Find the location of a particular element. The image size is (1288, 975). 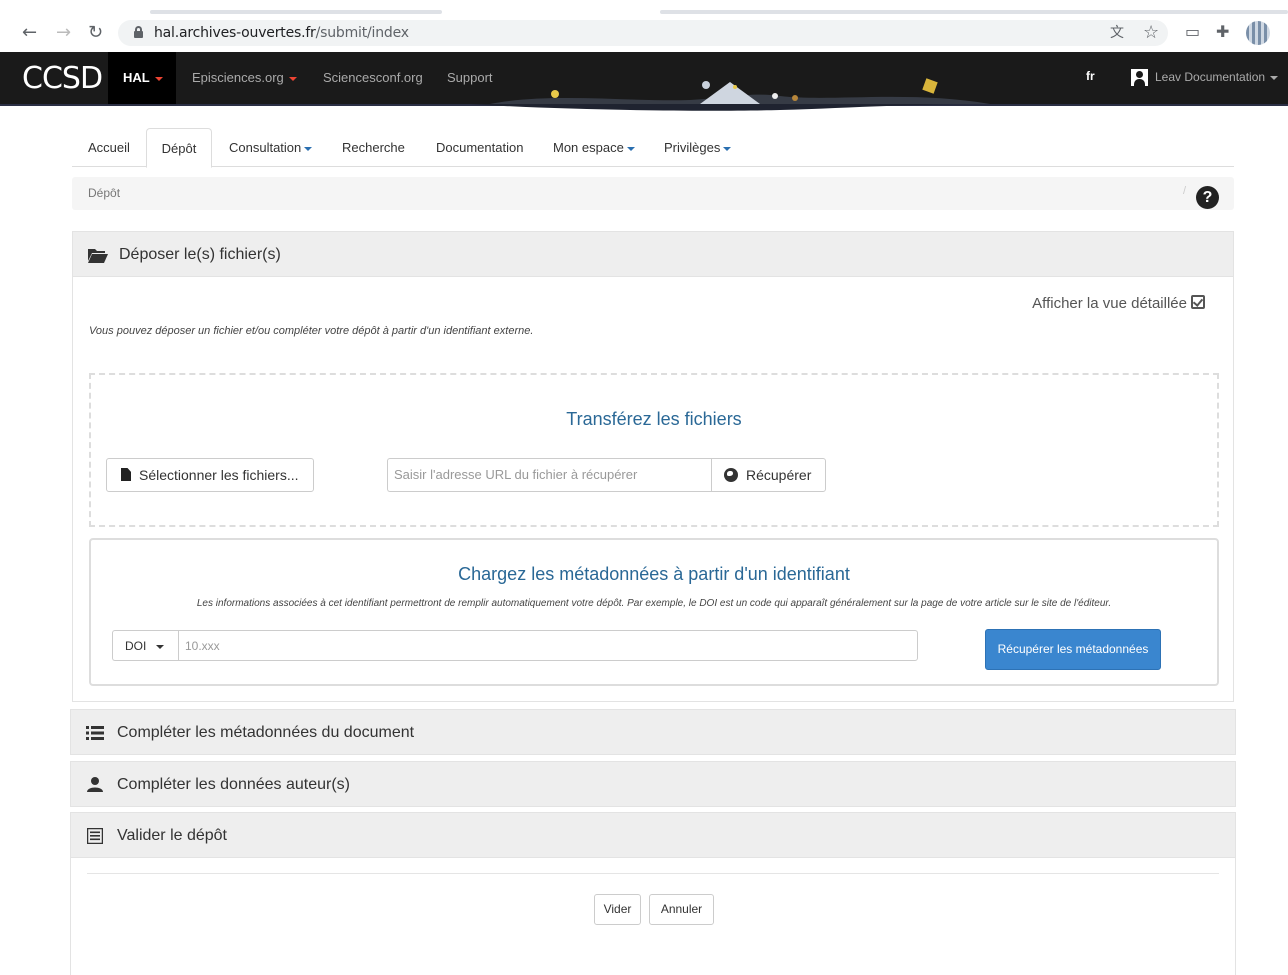

lock-icon is located at coordinates (138, 32).